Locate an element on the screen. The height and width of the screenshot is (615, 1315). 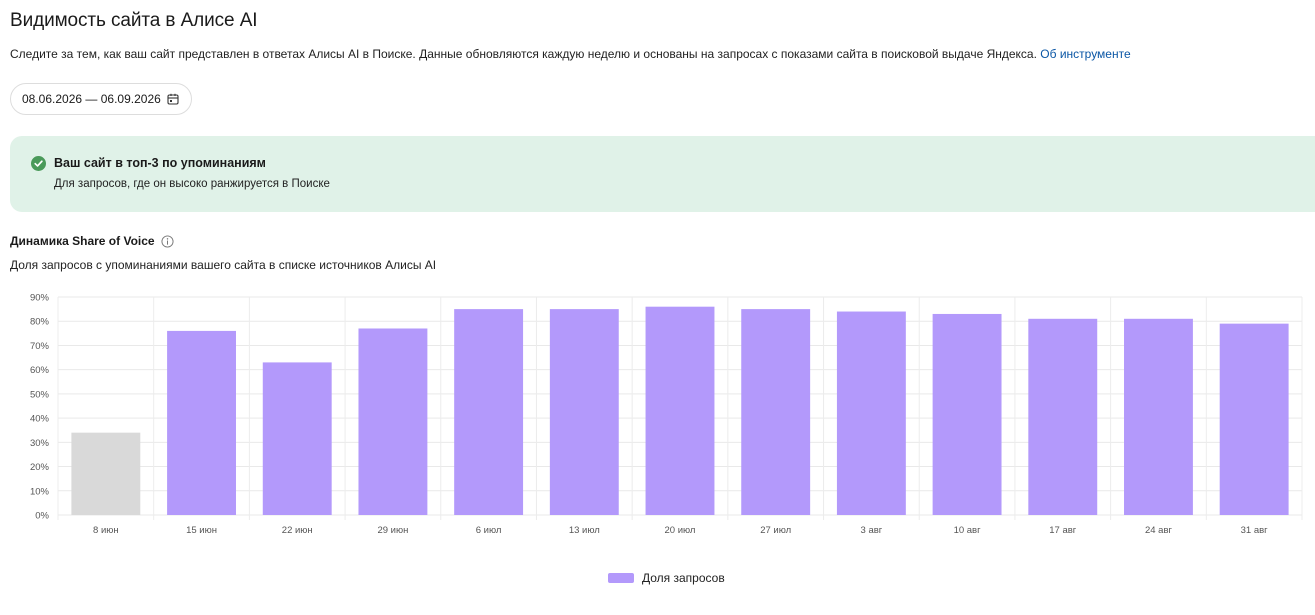
x-tick-label: 27 июл is located at coordinates (775, 530).